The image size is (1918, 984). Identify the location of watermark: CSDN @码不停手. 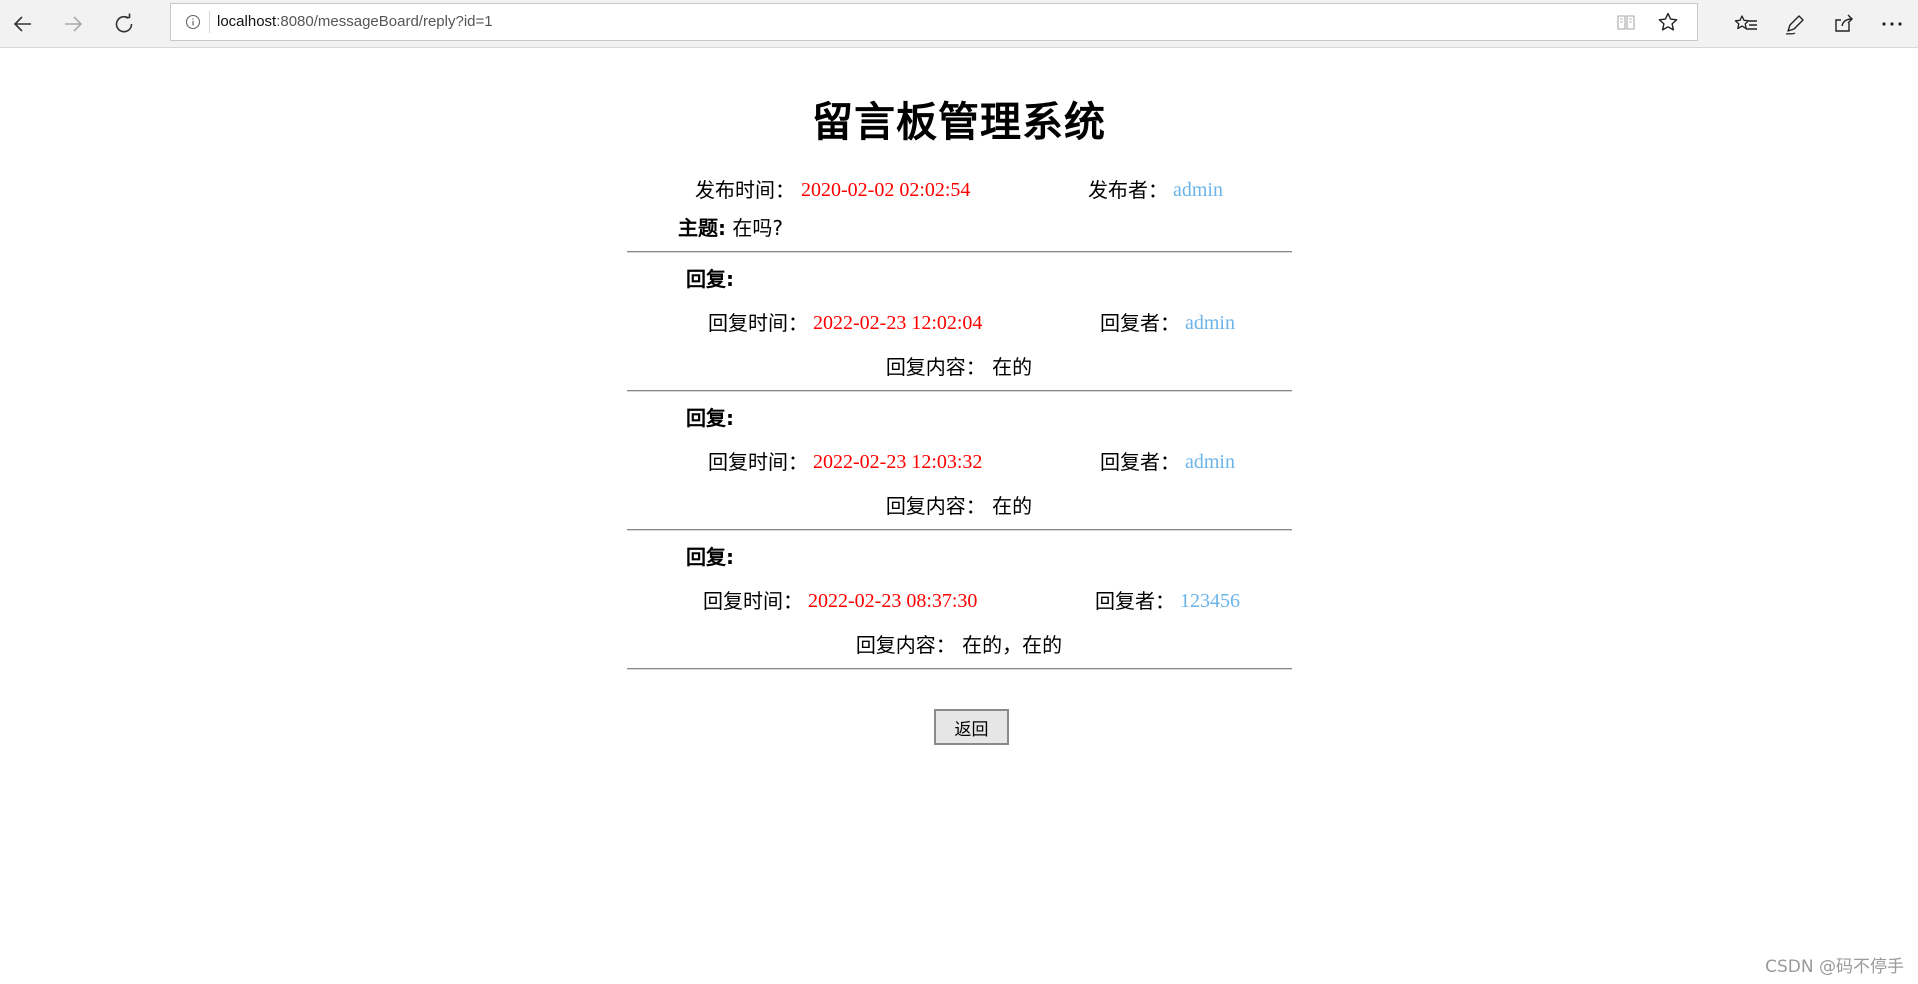
(1834, 967).